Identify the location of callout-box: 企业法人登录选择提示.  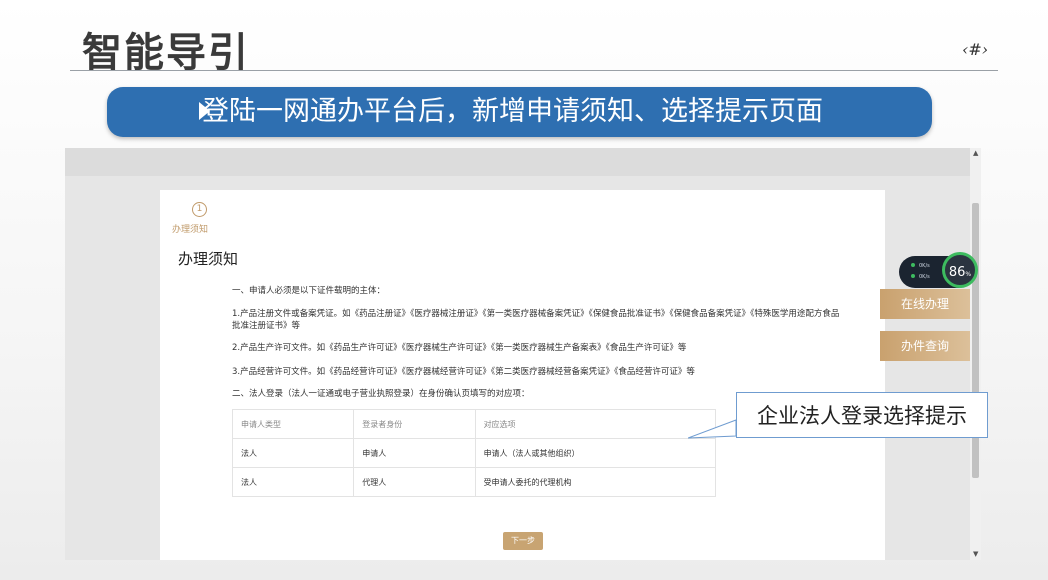
(862, 415).